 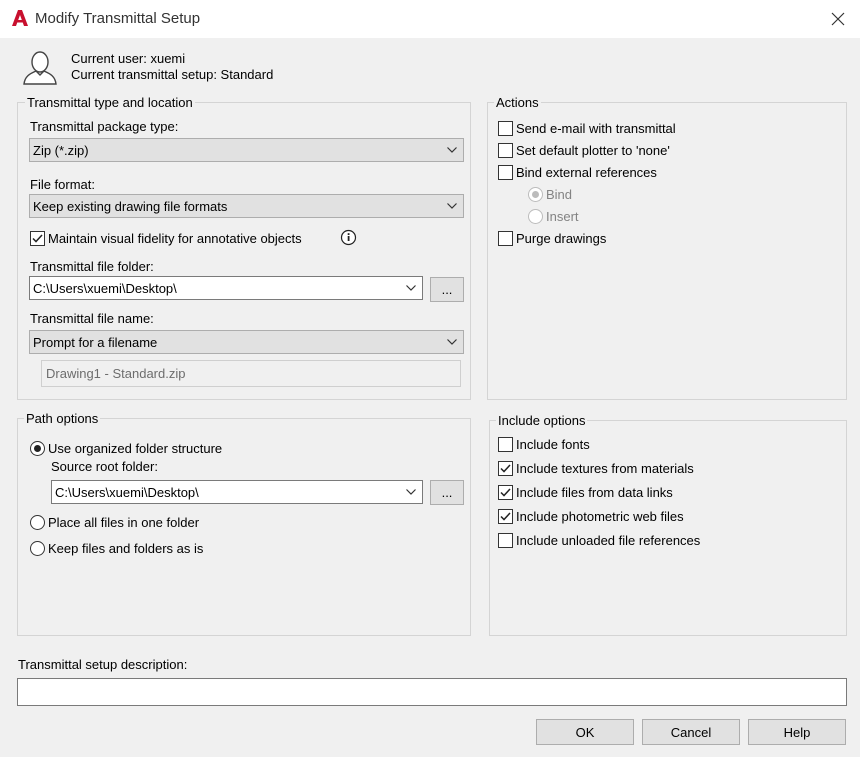 What do you see at coordinates (246, 342) in the screenshot?
I see `filename-dropdown: Prompt for a filename` at bounding box center [246, 342].